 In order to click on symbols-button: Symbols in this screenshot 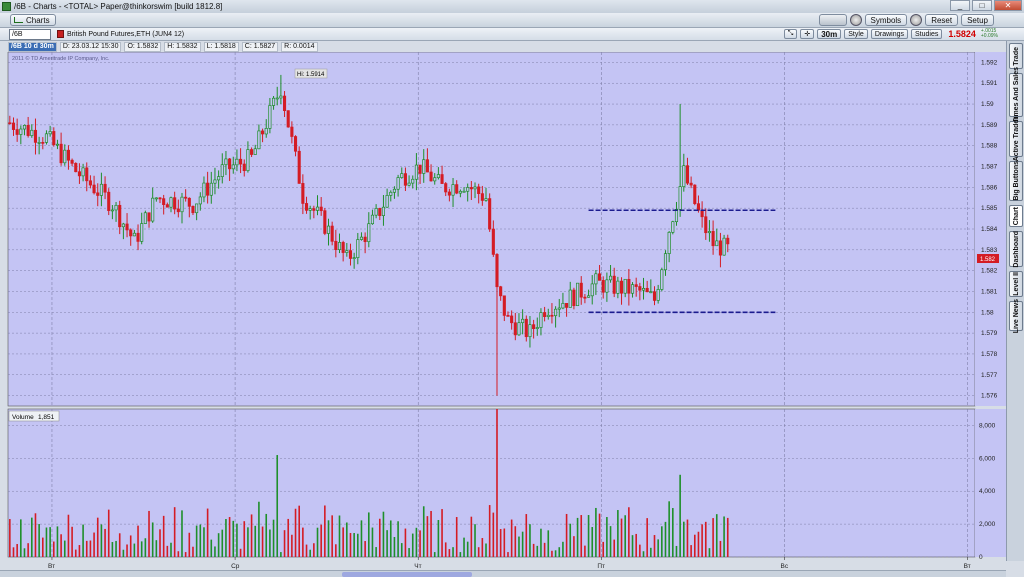, I will do `click(886, 20)`.